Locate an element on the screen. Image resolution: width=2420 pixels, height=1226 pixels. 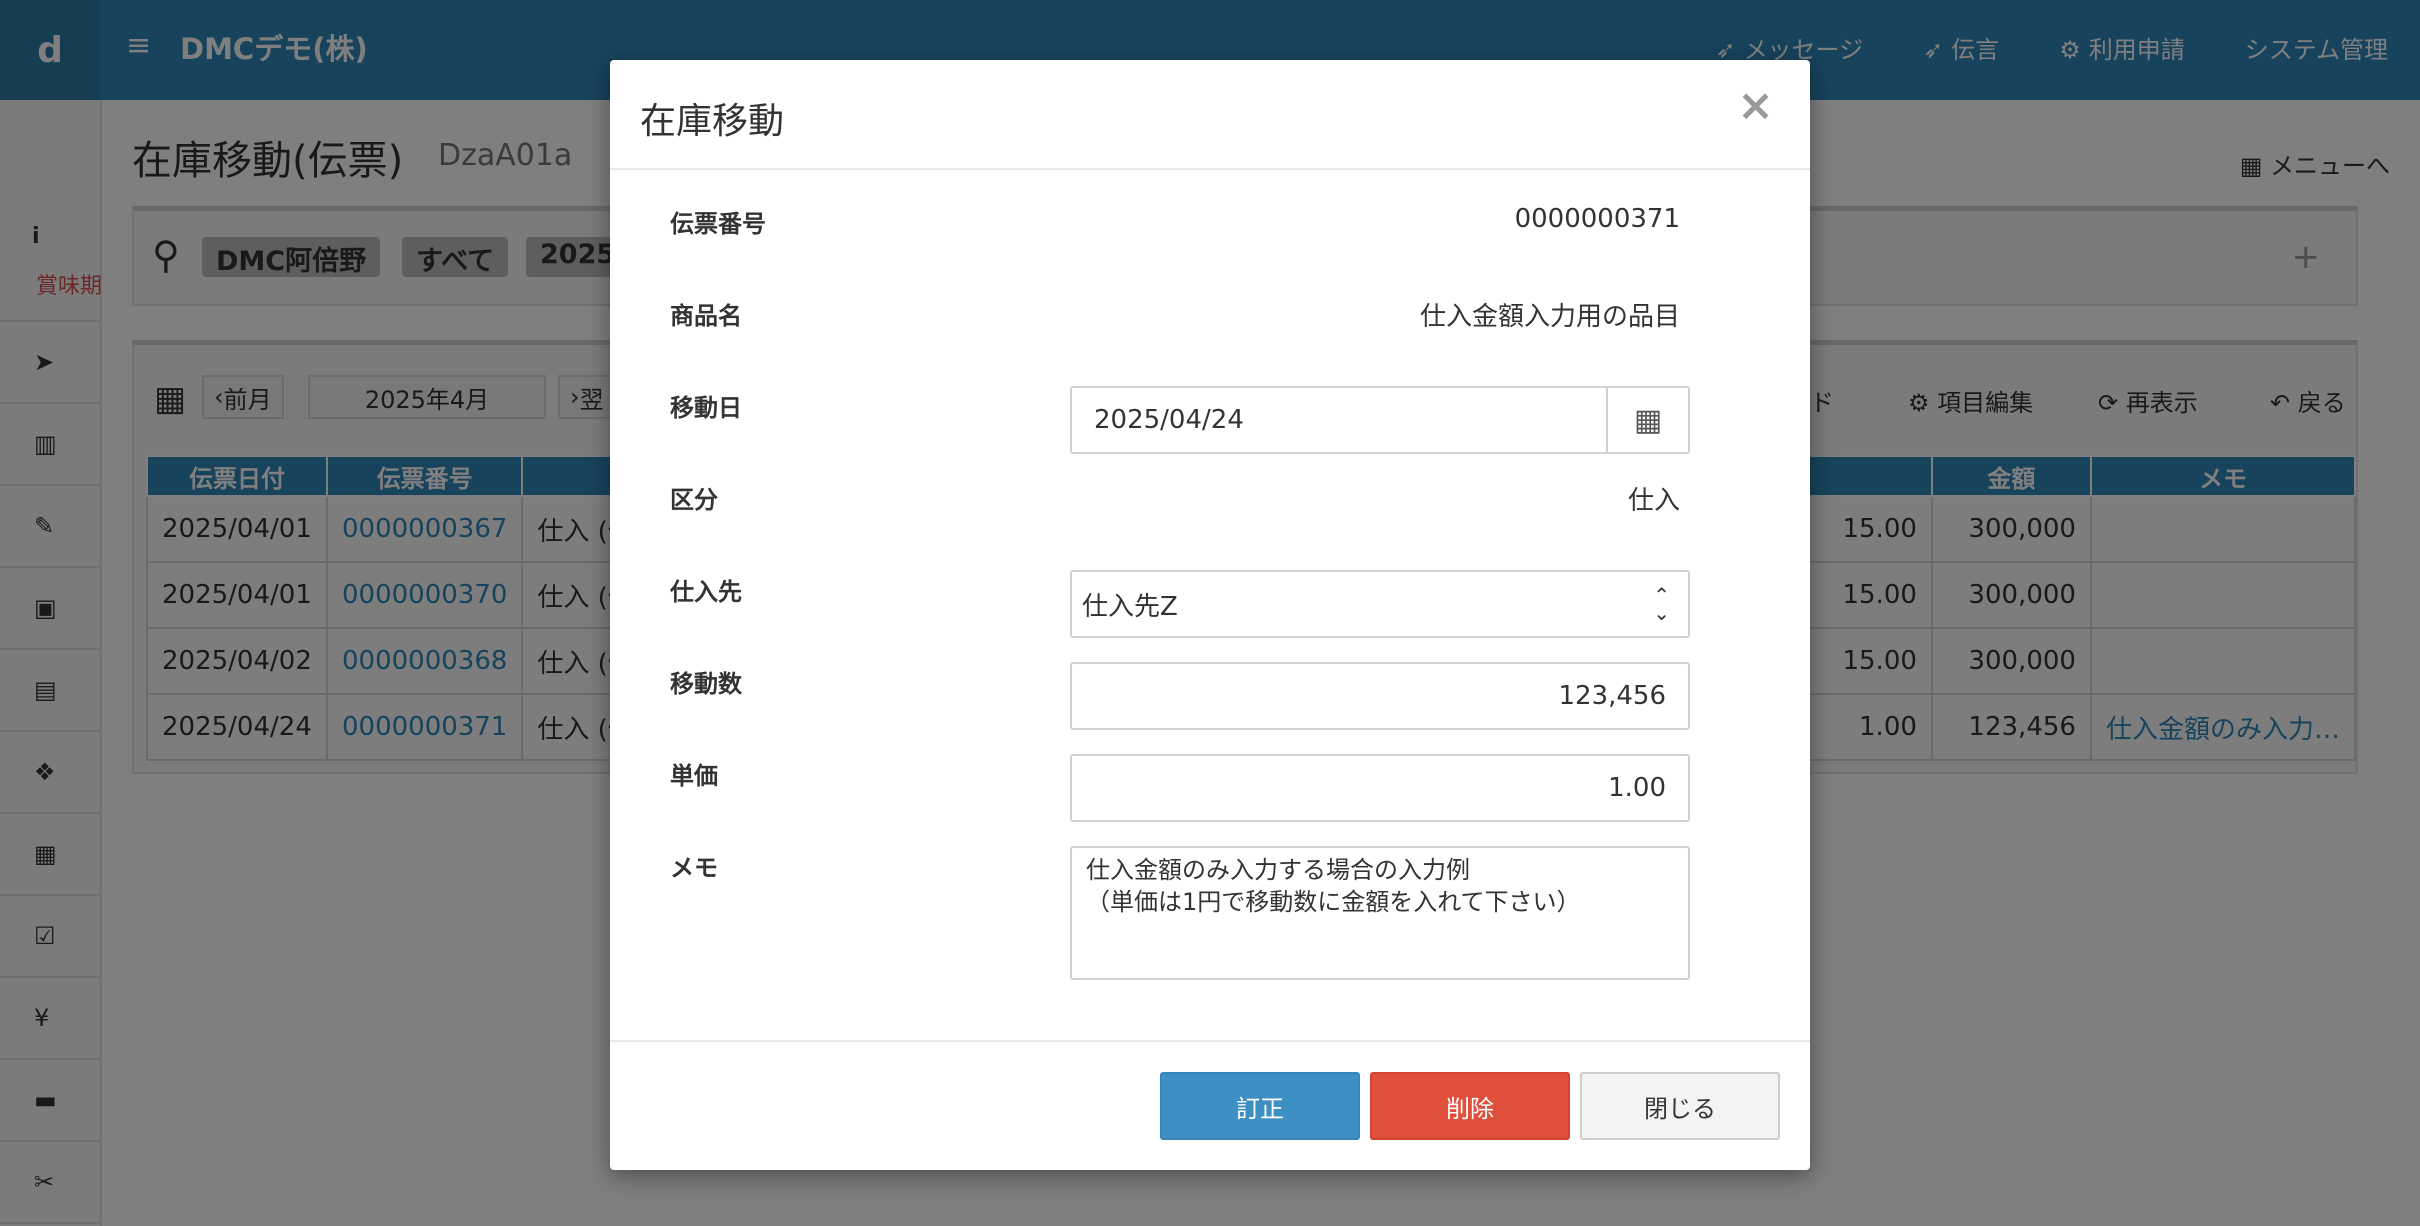
unit-price-input: 1.00 is located at coordinates (1380, 788).